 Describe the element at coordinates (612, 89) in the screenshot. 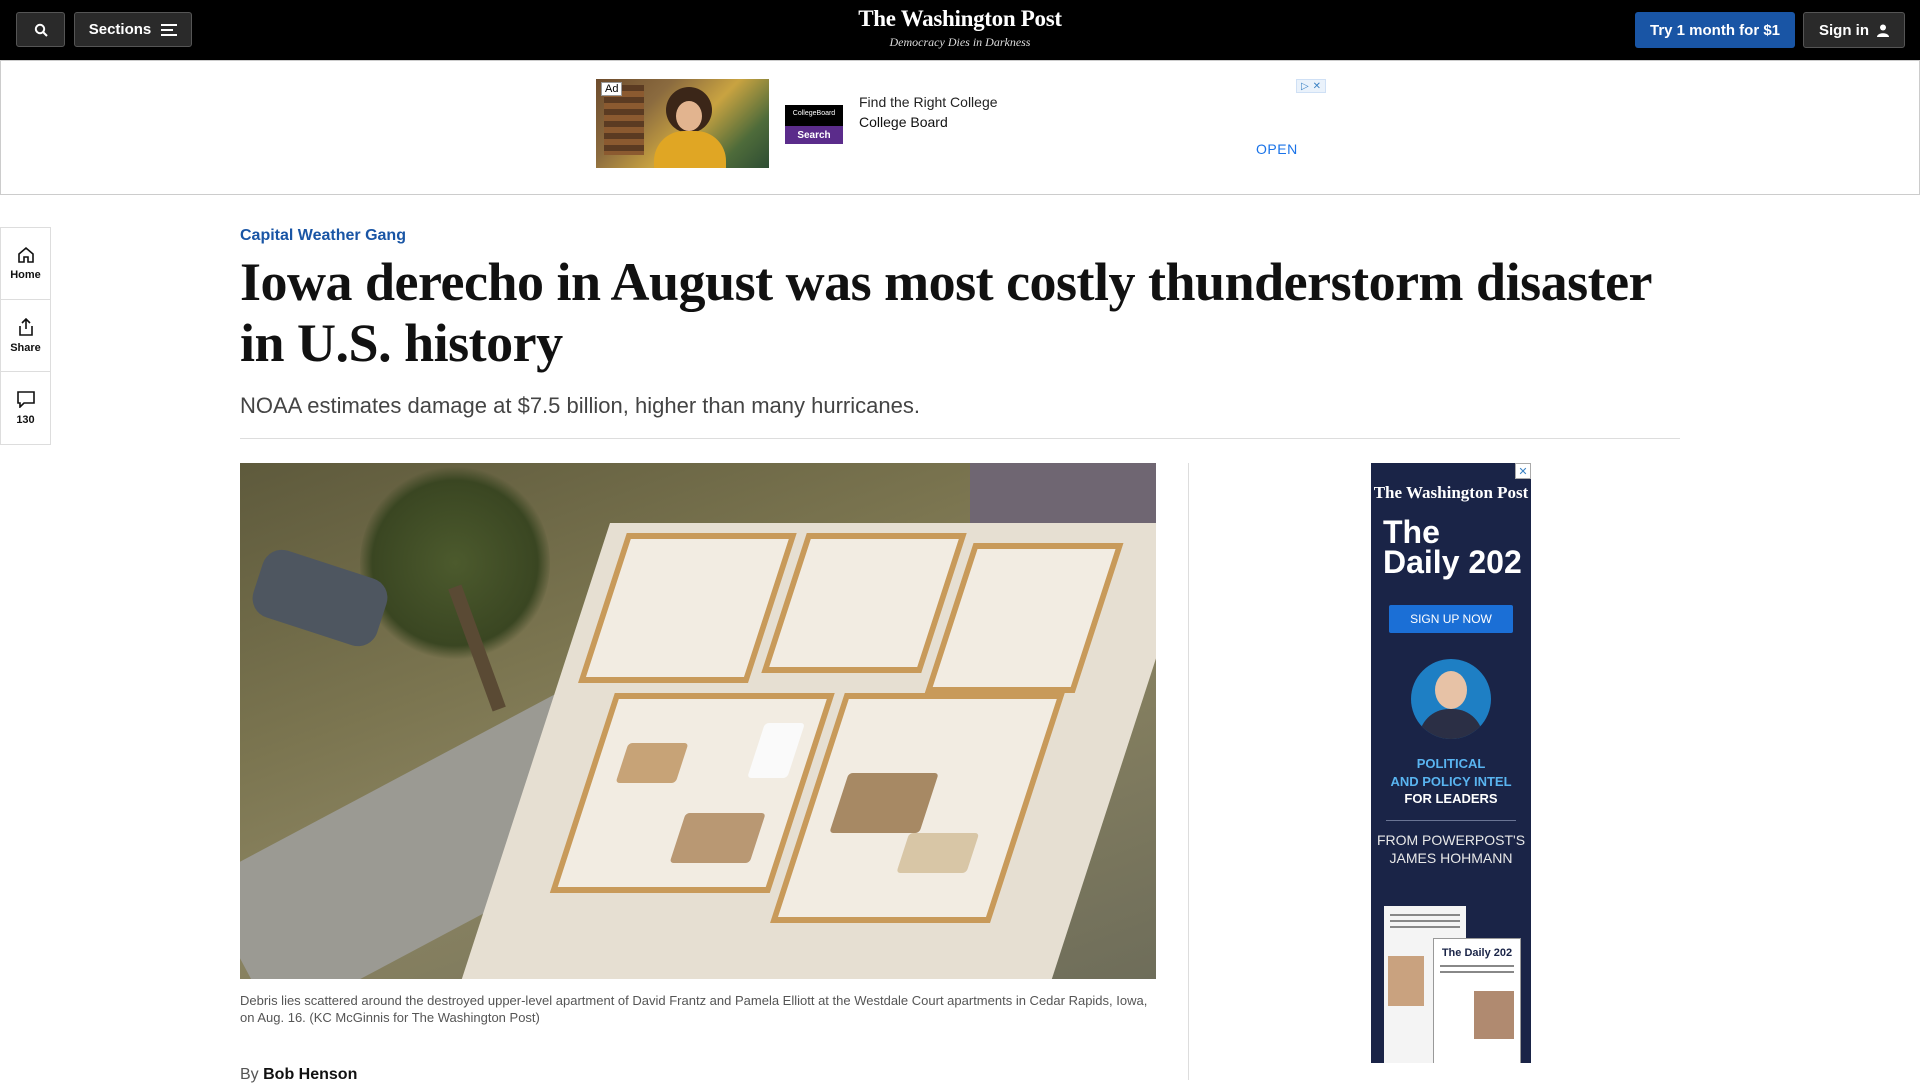

I see `ad-label: Ad` at that location.